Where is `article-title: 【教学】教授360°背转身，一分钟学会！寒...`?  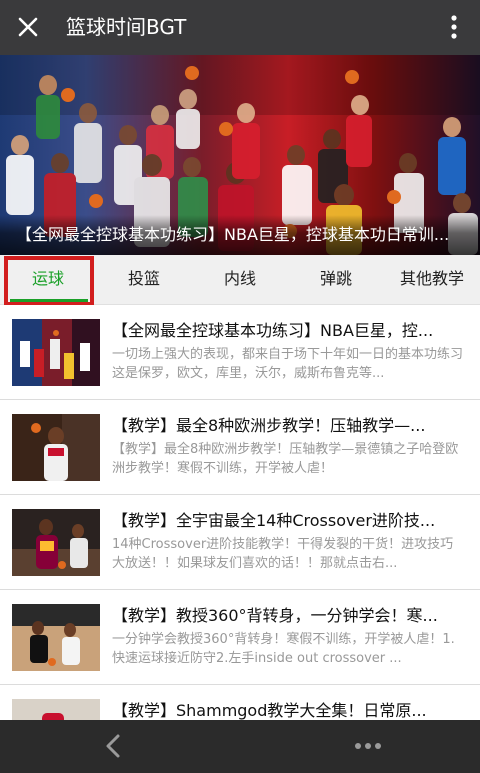 article-title: 【教学】教授360°背转身，一分钟学会！寒... is located at coordinates (275, 615).